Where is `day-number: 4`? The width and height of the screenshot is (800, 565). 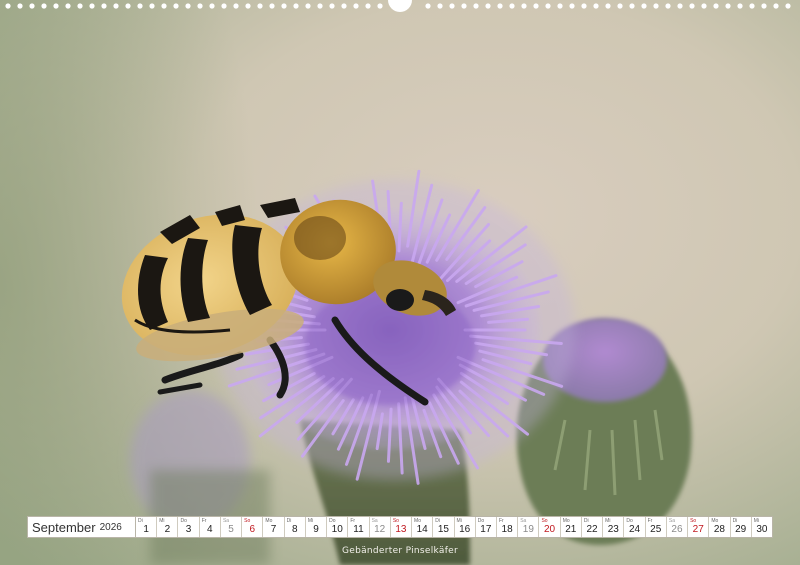
day-number: 4 is located at coordinates (210, 529).